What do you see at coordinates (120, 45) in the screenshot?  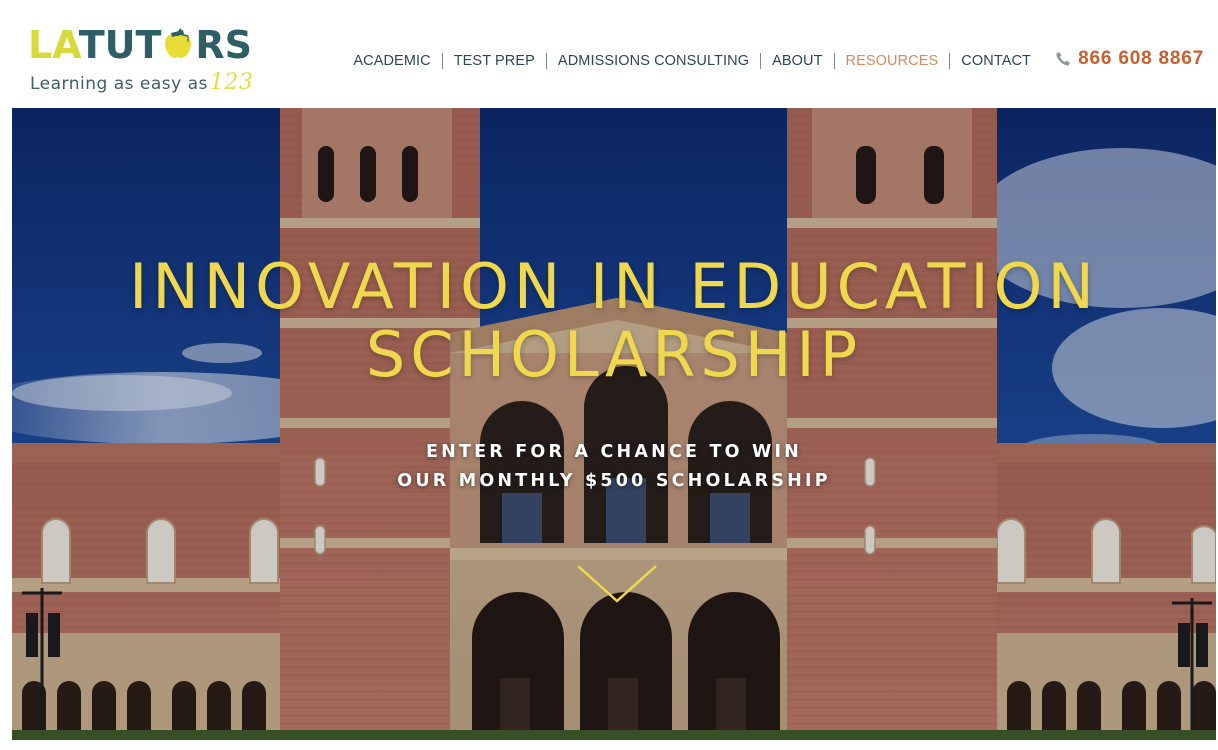 I see `logo-middle: TUT` at bounding box center [120, 45].